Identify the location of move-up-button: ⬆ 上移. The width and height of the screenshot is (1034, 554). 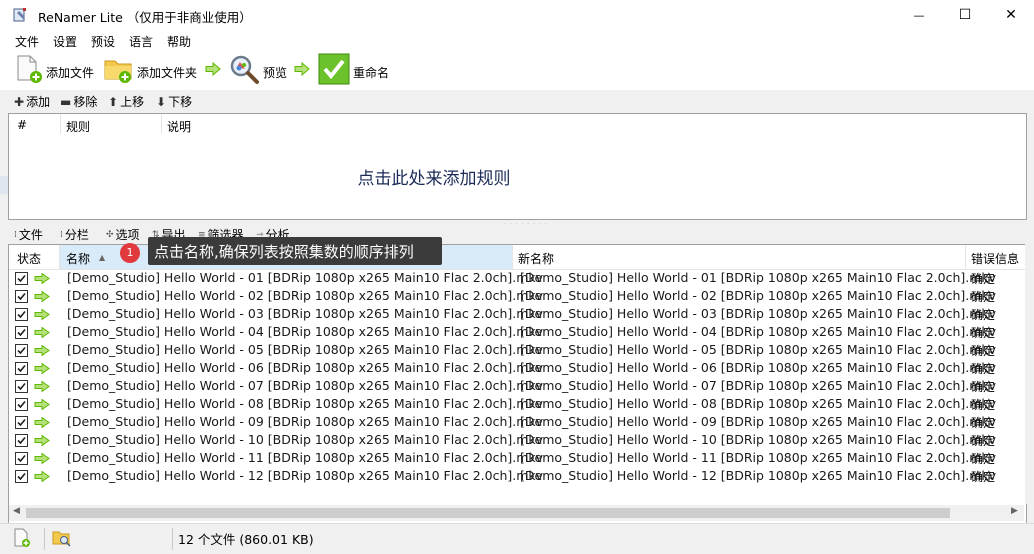
(126, 101).